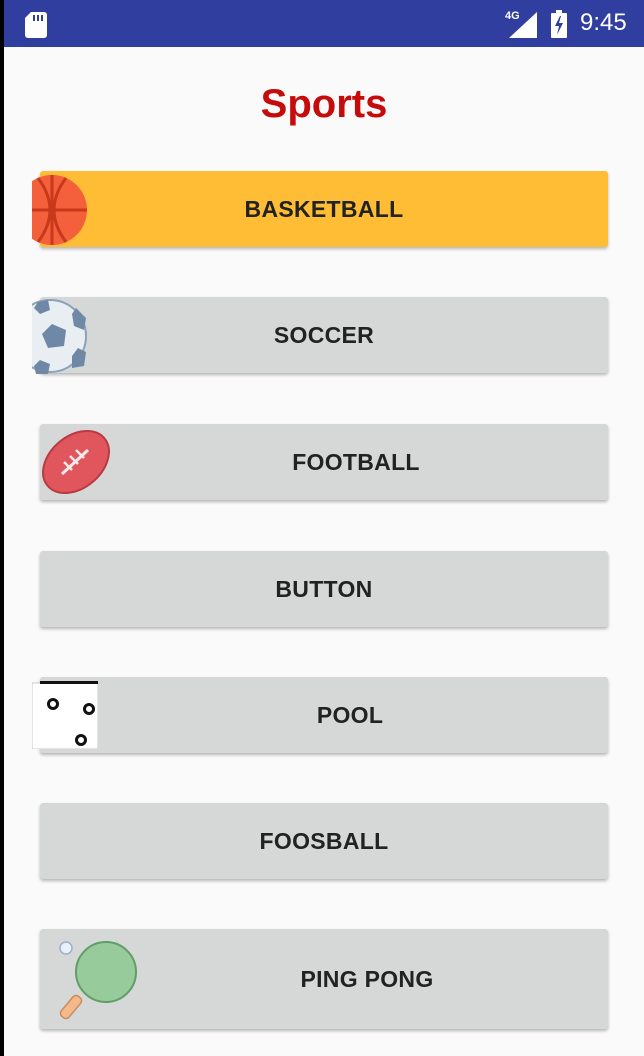 The height and width of the screenshot is (1056, 644). I want to click on foosball-button-label: FOOSBALL, so click(324, 841).